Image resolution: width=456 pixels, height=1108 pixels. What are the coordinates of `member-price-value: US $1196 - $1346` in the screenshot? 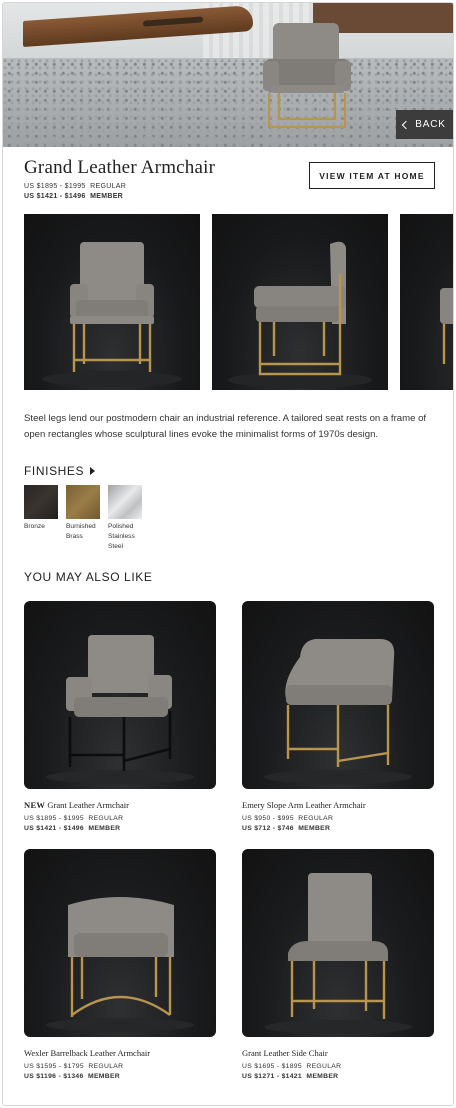 It's located at (54, 1076).